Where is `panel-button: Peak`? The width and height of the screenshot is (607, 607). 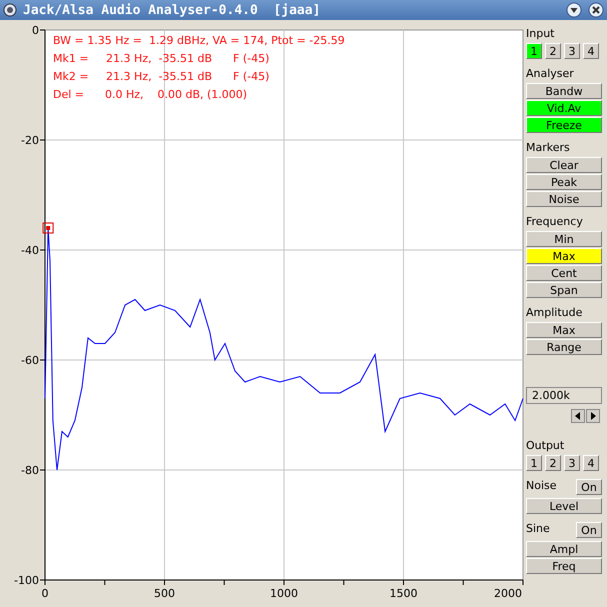
panel-button: Peak is located at coordinates (564, 182).